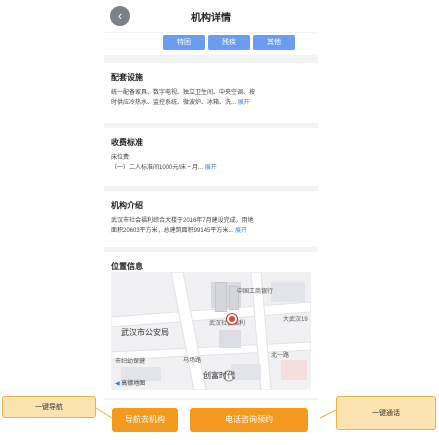  Describe the element at coordinates (117, 384) in the screenshot. I see `map-logo-icon: ◀` at that location.